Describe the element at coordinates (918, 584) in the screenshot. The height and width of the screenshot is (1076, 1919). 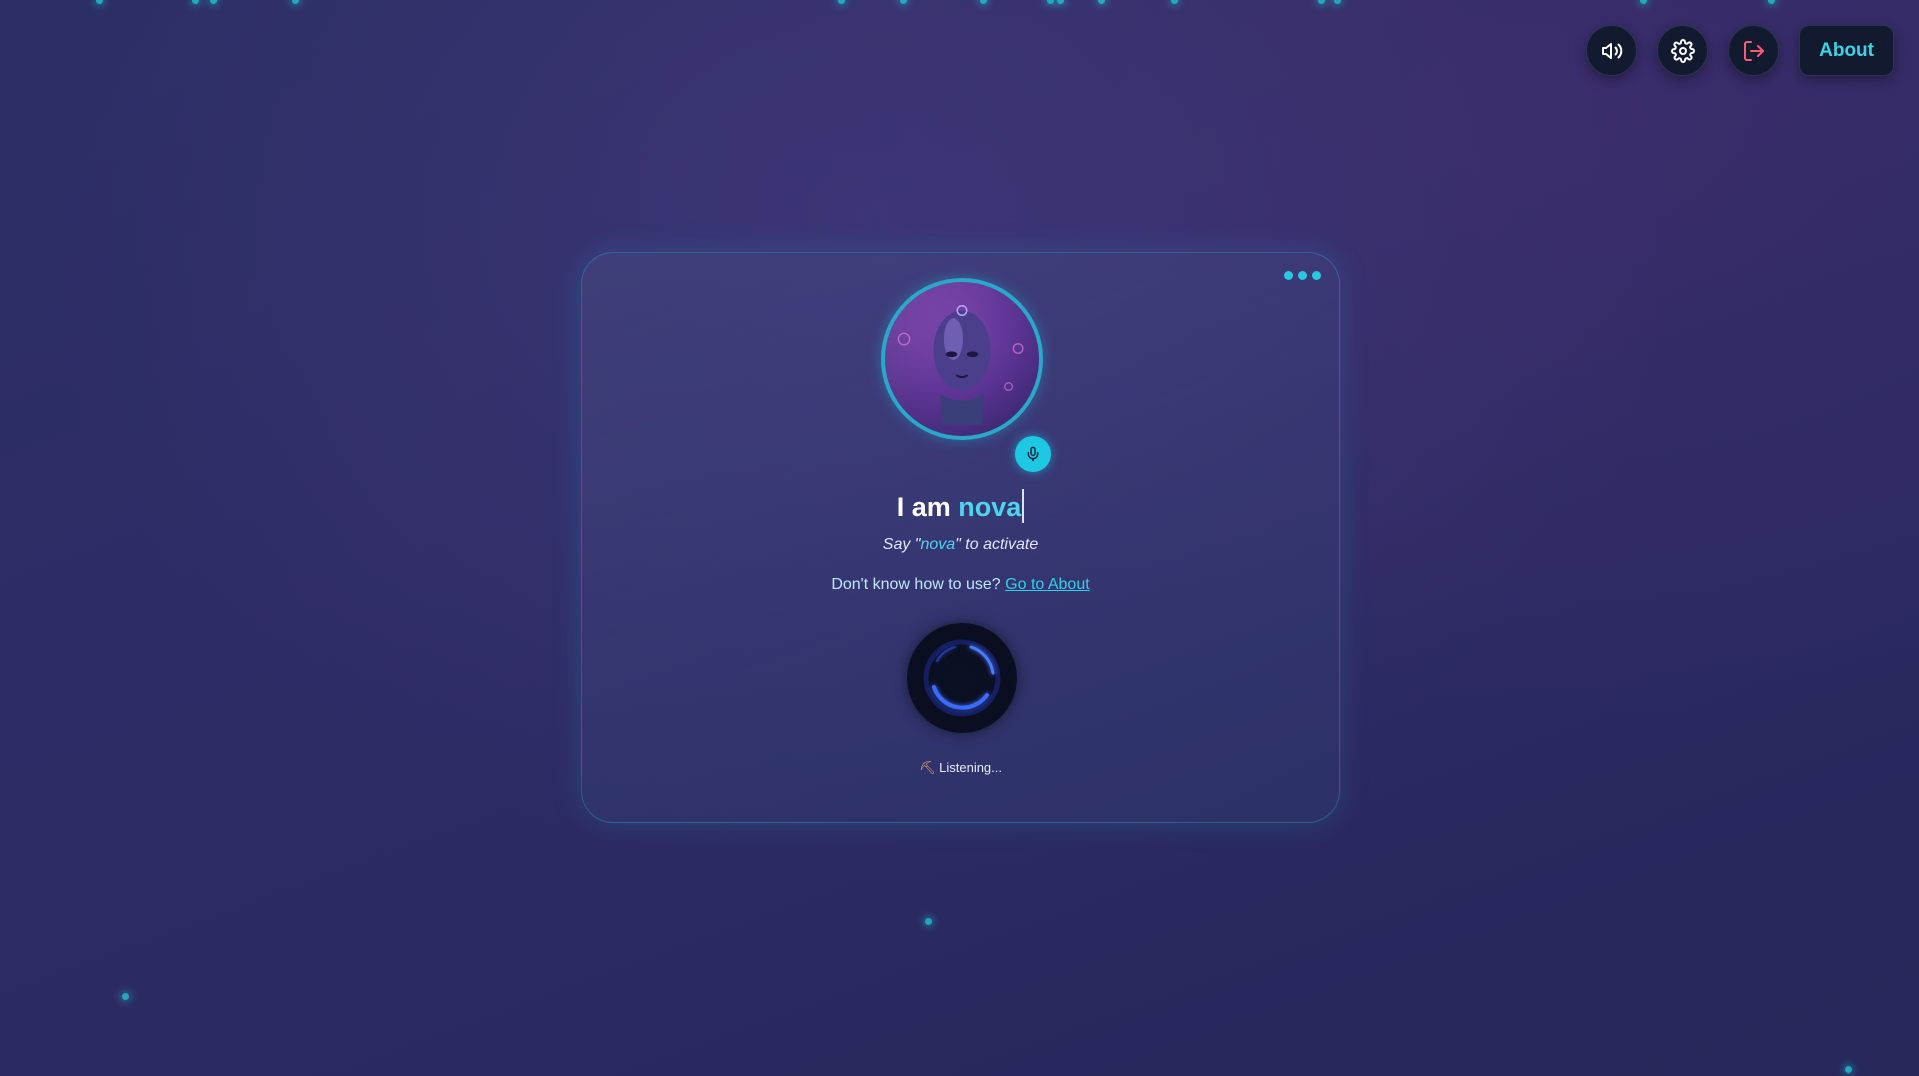
I see `help-question: Don't know how to use?` at that location.